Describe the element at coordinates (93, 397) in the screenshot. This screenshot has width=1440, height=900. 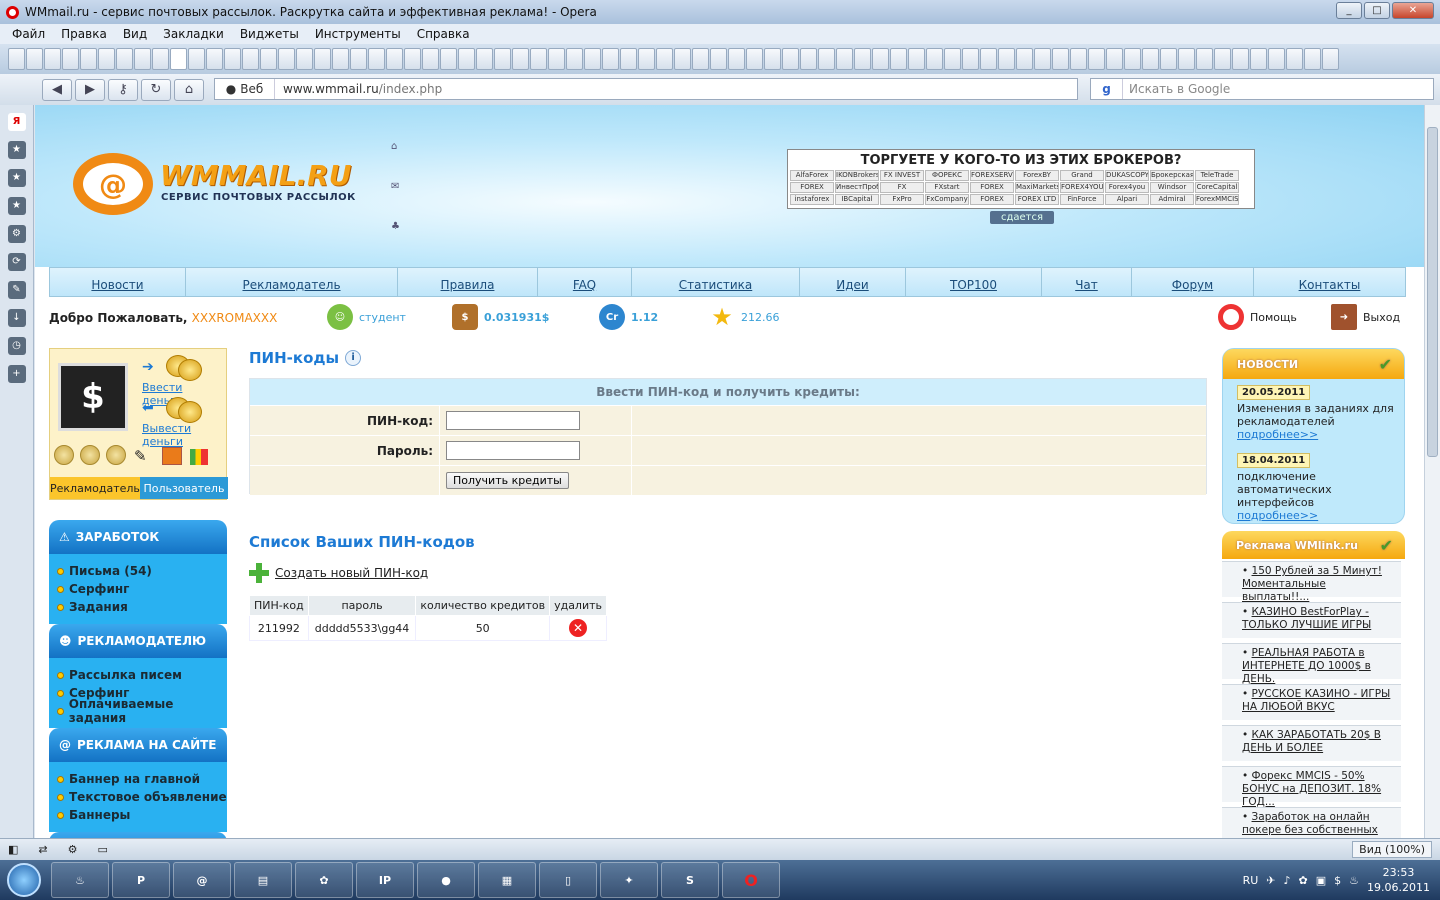
I see `avatar: $` at that location.